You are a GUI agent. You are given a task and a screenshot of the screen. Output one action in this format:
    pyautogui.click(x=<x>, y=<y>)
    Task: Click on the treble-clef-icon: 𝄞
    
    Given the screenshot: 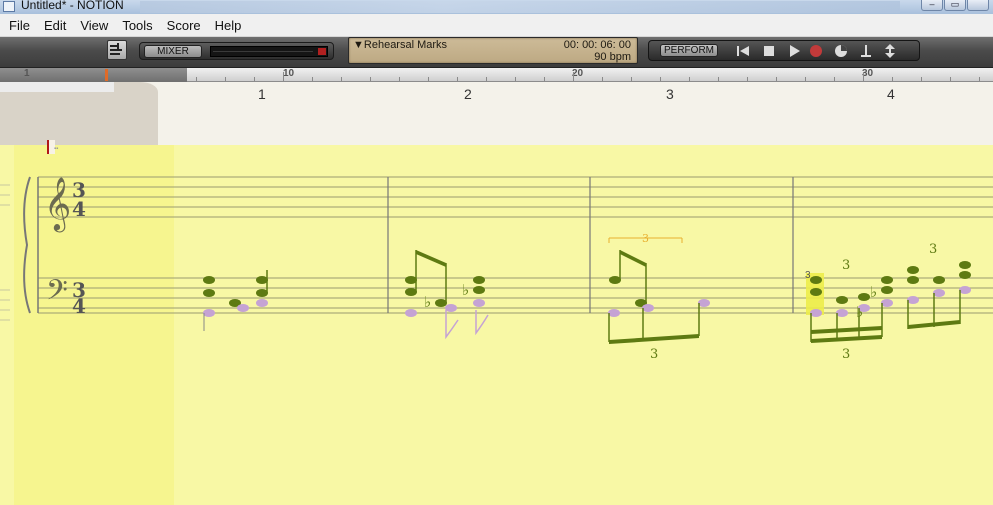 What is the action you would take?
    pyautogui.click(x=57, y=204)
    